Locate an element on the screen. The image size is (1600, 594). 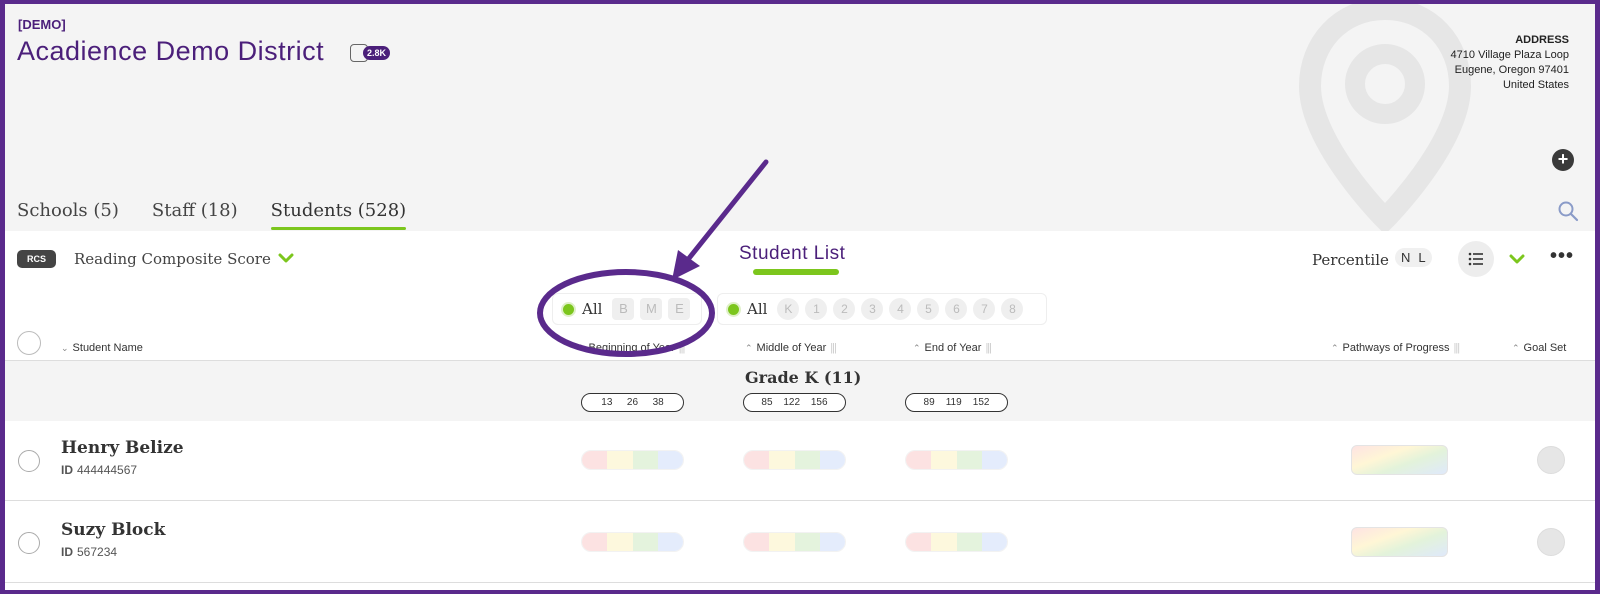
list-view-button is located at coordinates (1476, 259).